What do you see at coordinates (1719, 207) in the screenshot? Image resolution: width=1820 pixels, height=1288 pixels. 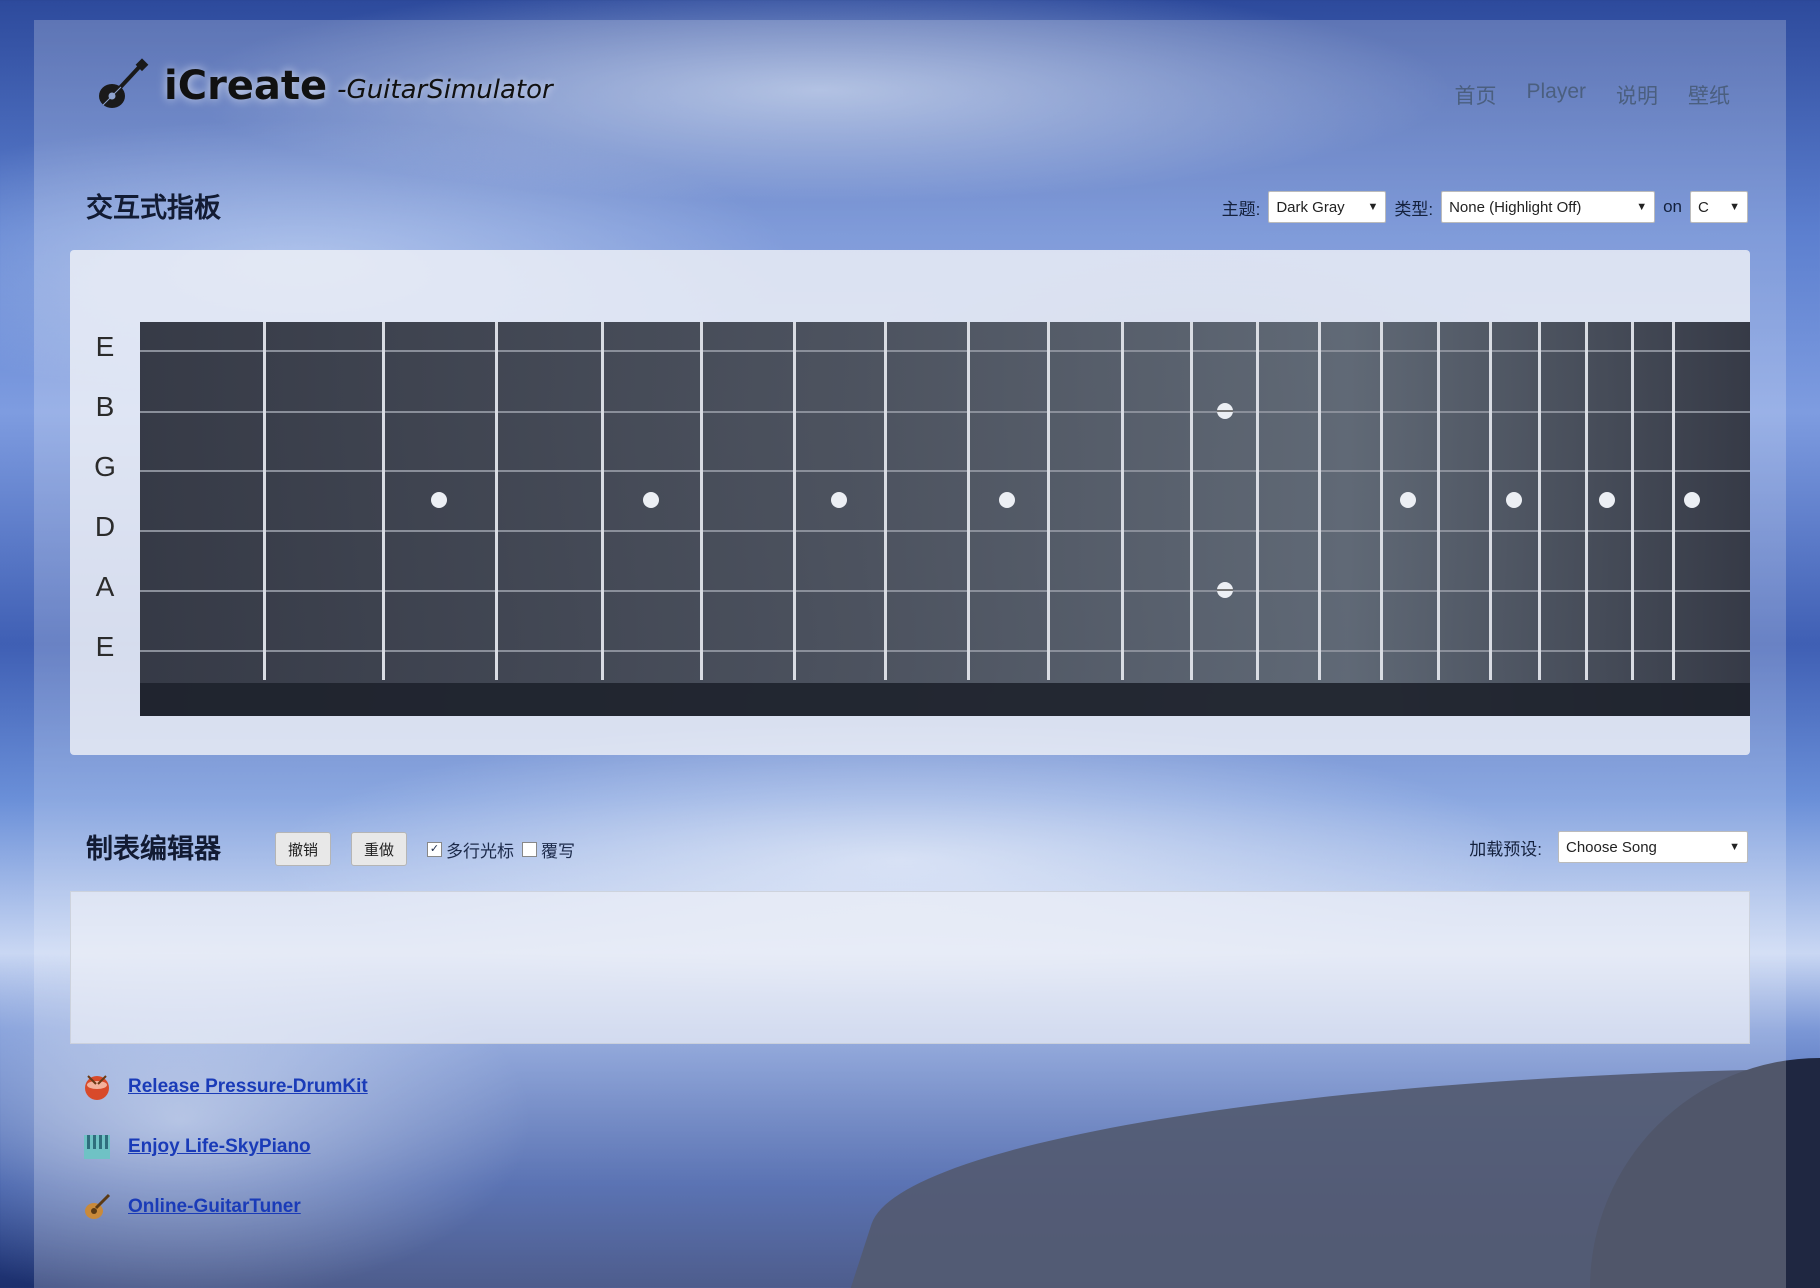 I see `key-select: C ▼` at bounding box center [1719, 207].